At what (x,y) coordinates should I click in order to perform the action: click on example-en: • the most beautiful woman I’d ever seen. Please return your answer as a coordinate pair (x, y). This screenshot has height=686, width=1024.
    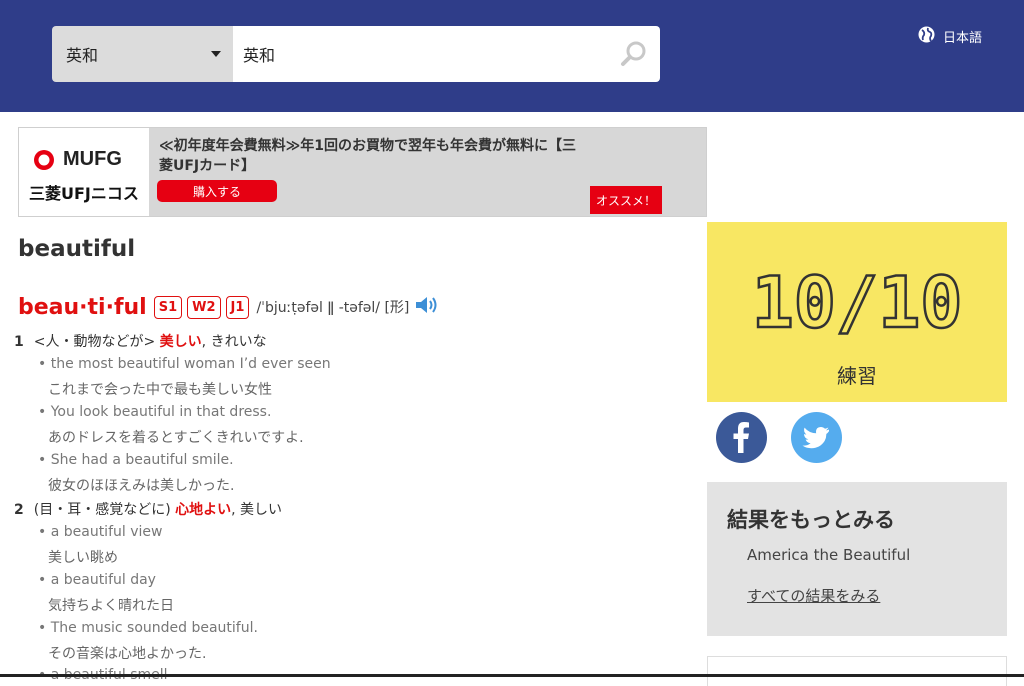
    Looking at the image, I should click on (184, 364).